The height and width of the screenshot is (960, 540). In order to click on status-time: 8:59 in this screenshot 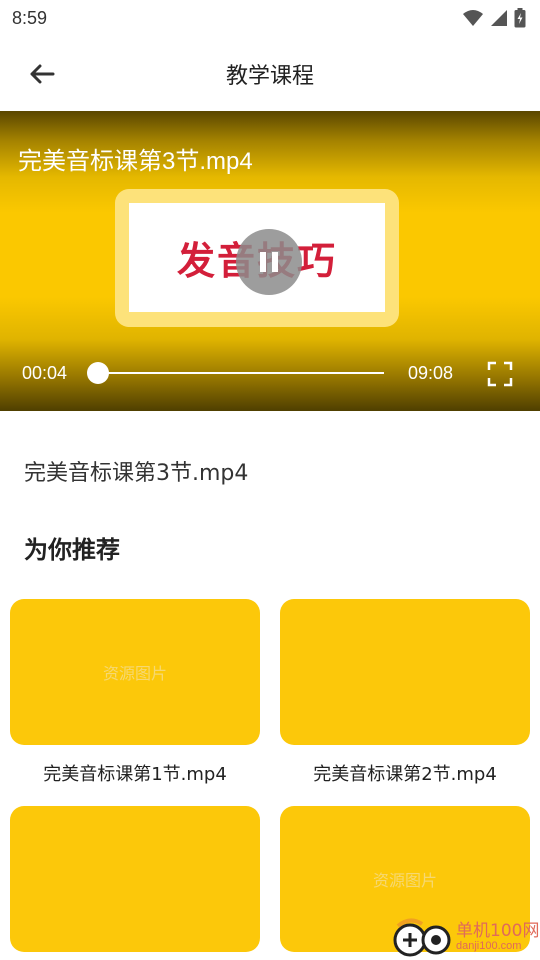, I will do `click(30, 17)`.